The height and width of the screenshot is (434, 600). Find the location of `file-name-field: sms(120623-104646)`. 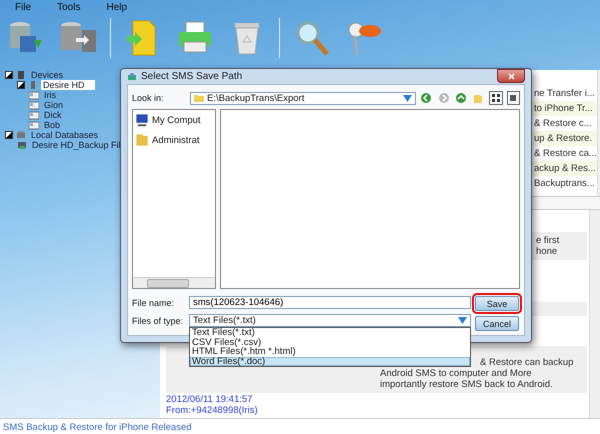

file-name-field: sms(120623-104646) is located at coordinates (330, 302).